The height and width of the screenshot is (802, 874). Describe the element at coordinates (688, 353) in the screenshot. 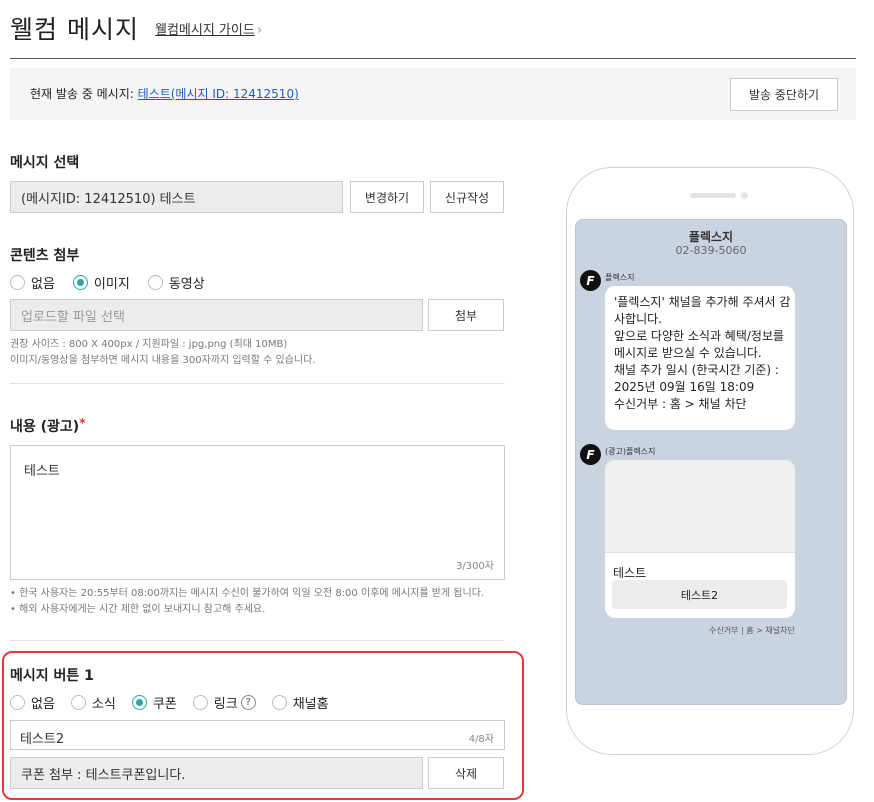

I see `welcome-line: 메시지로 받으실 수 있습니다.` at that location.